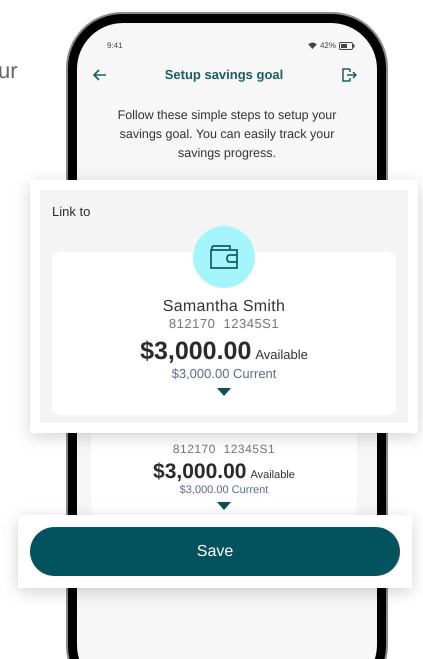 The height and width of the screenshot is (659, 423). Describe the element at coordinates (312, 45) in the screenshot. I see `wifi-icon` at that location.